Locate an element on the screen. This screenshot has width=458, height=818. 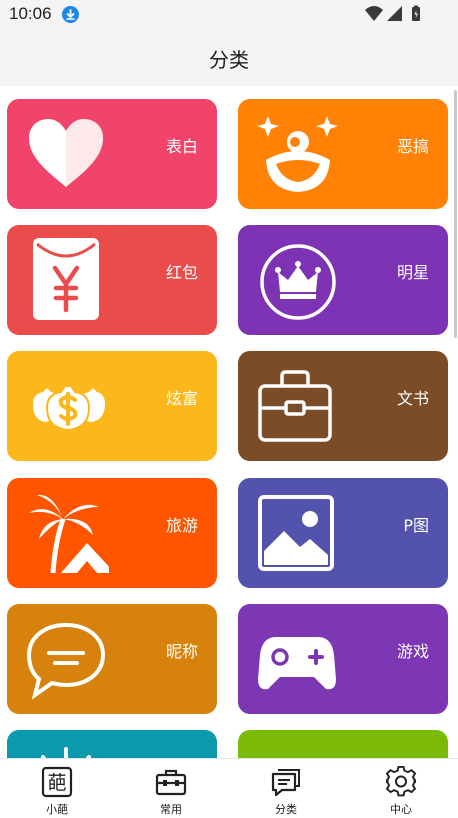
svg-text: 葩 is located at coordinates (56, 783).